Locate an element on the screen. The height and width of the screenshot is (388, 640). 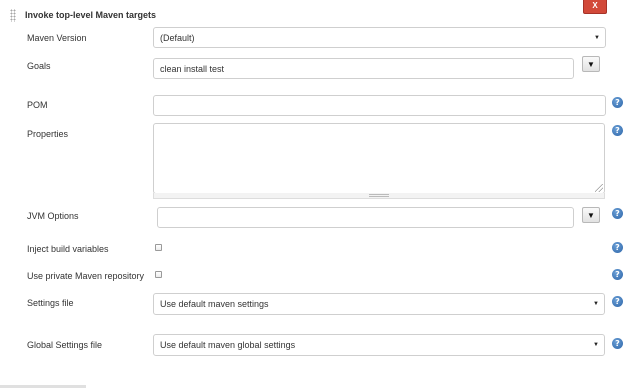
global-settings-file-value: Use default maven global settings is located at coordinates (228, 345).